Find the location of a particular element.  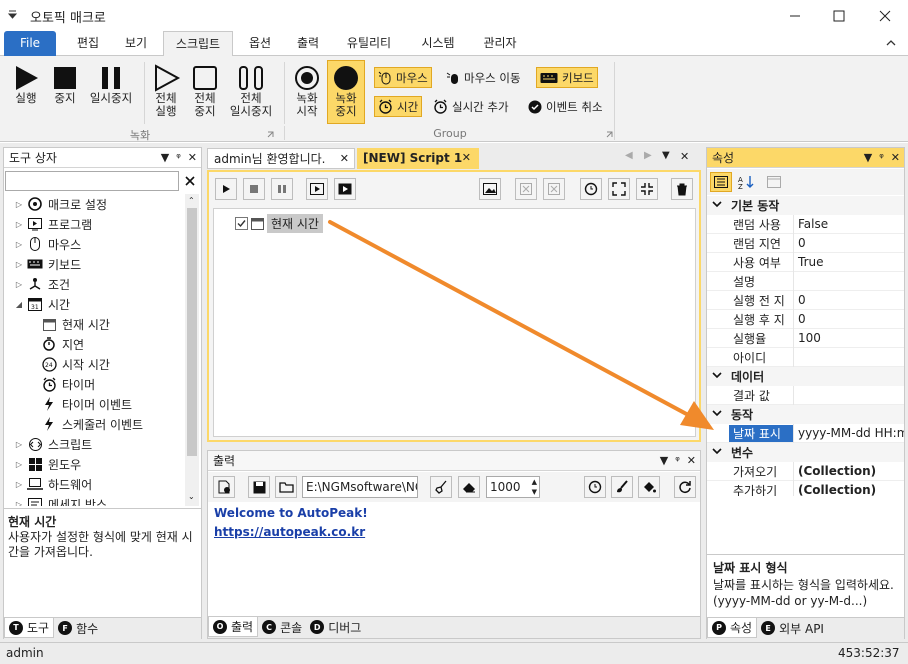

property-row: 설명 is located at coordinates (805, 281).